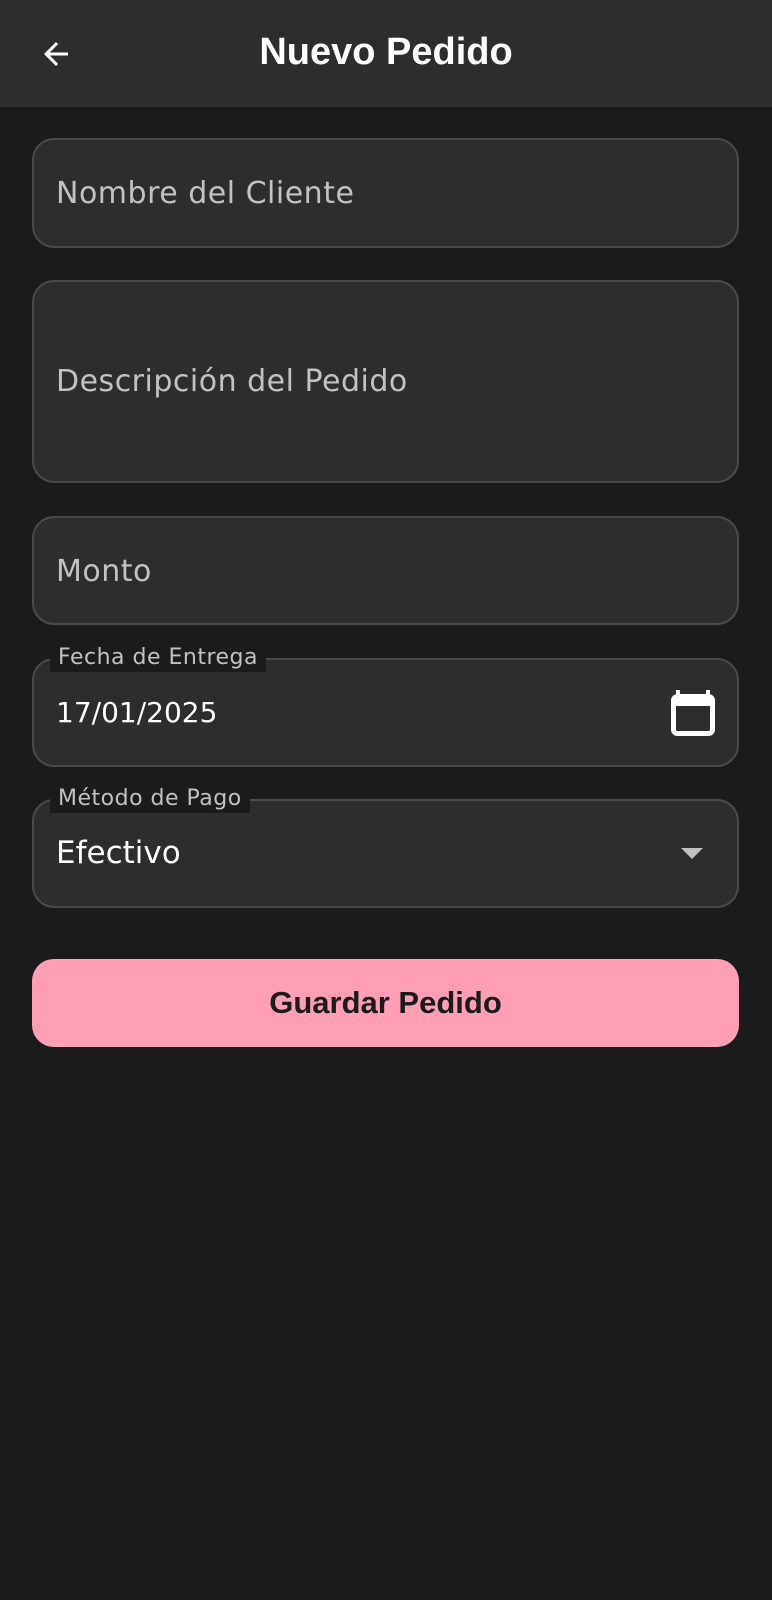 The width and height of the screenshot is (772, 1600). I want to click on delivery-date-value: 17/01/2025, so click(137, 712).